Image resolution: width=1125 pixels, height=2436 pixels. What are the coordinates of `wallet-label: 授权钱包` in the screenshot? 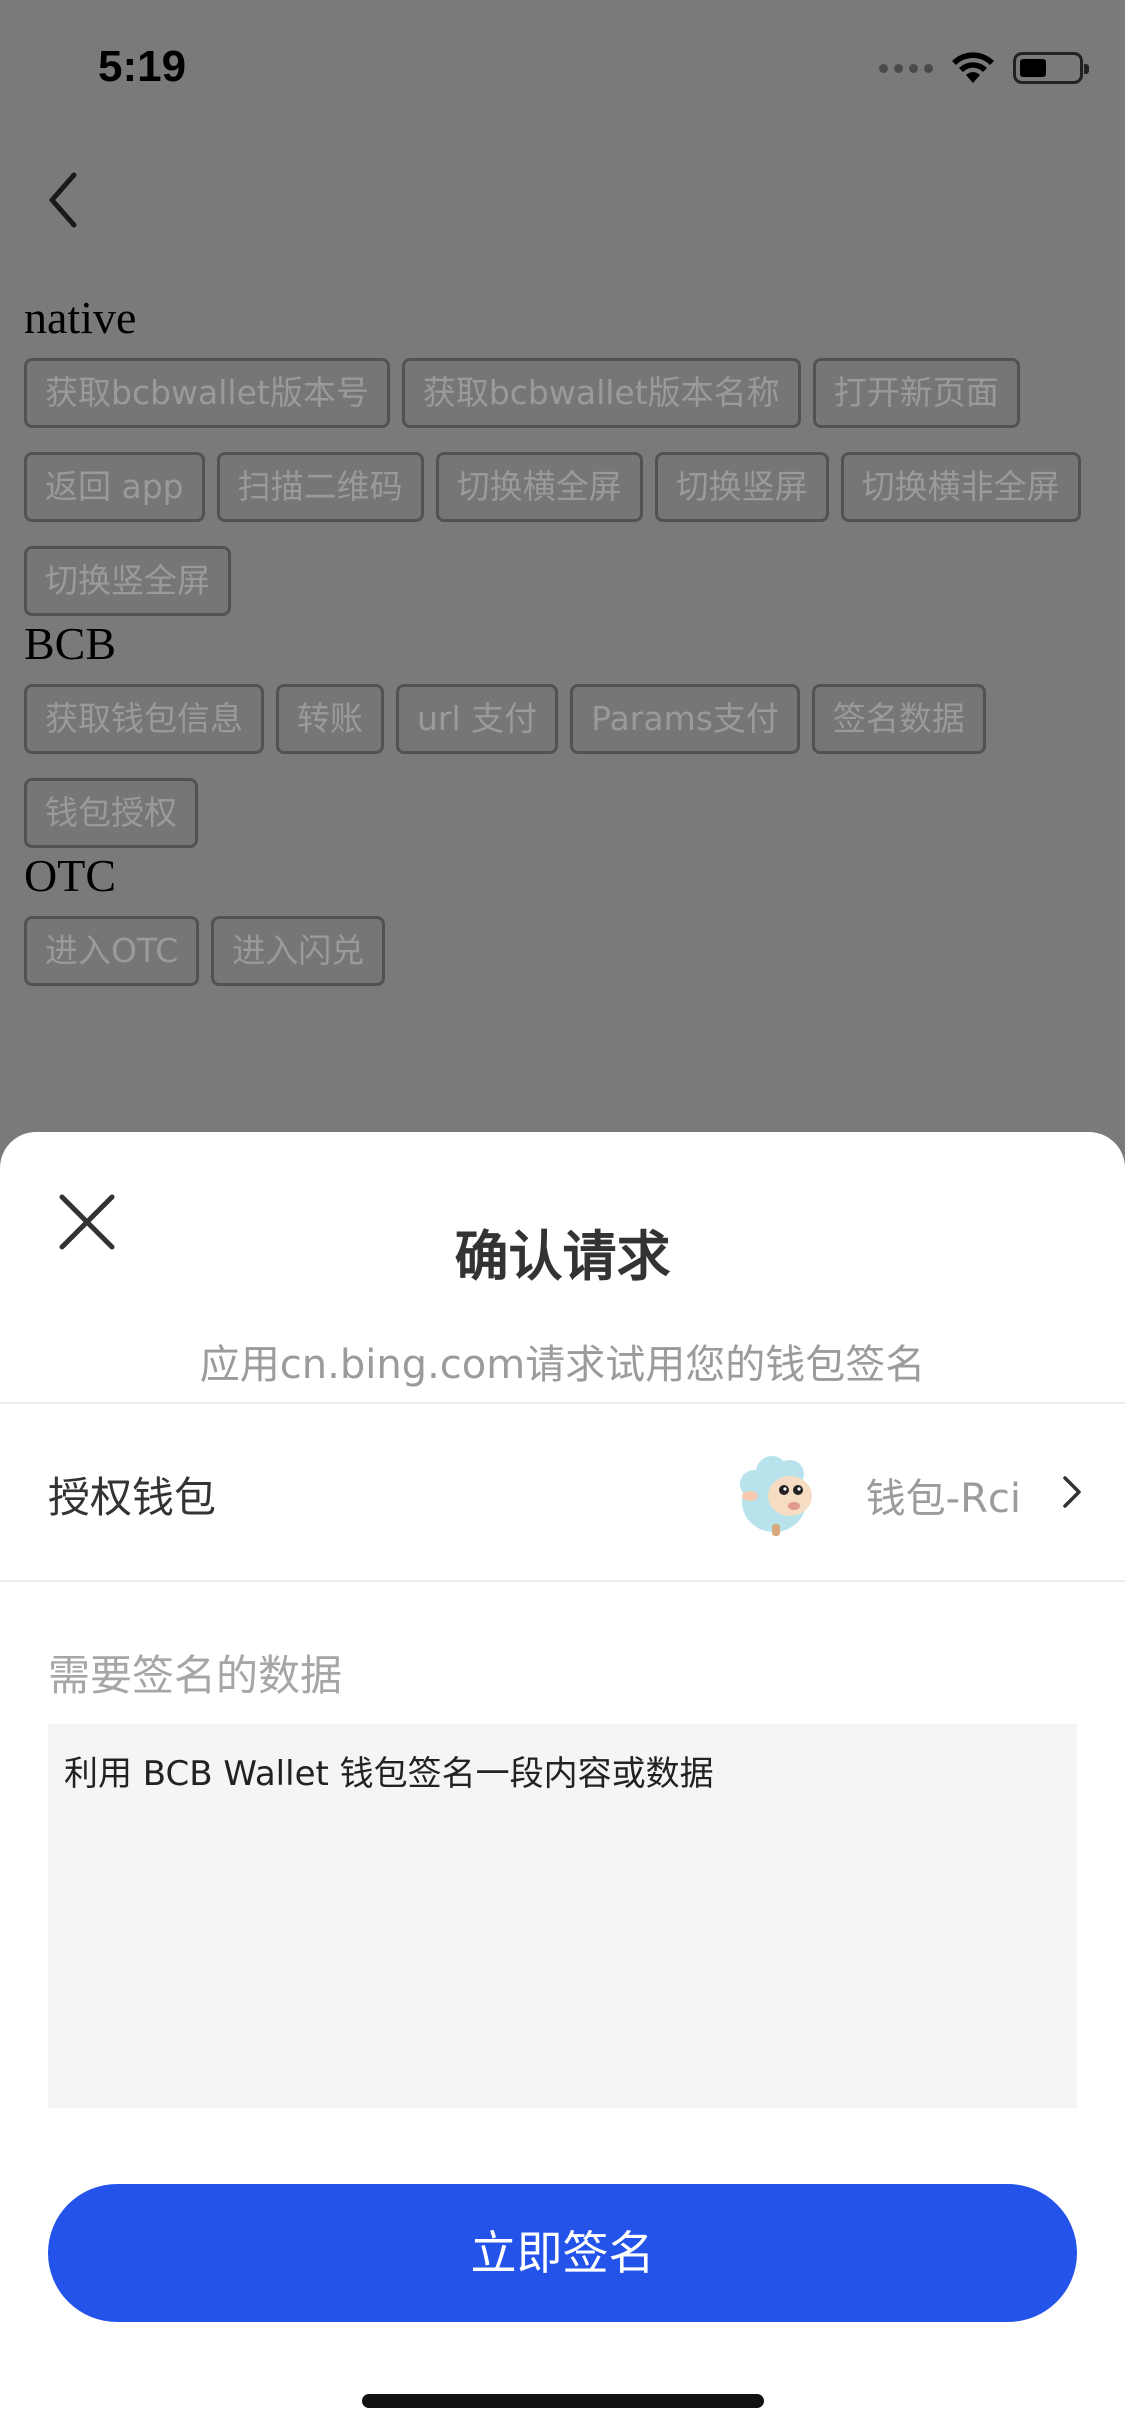 It's located at (132, 1497).